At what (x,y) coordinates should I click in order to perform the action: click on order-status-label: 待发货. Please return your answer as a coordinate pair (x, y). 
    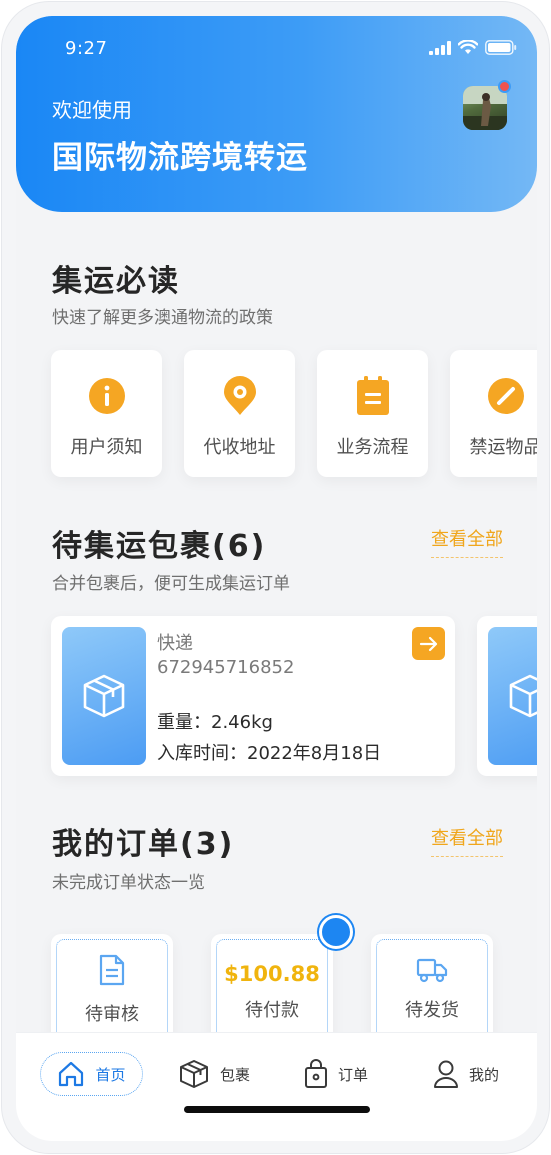
    Looking at the image, I should click on (432, 1010).